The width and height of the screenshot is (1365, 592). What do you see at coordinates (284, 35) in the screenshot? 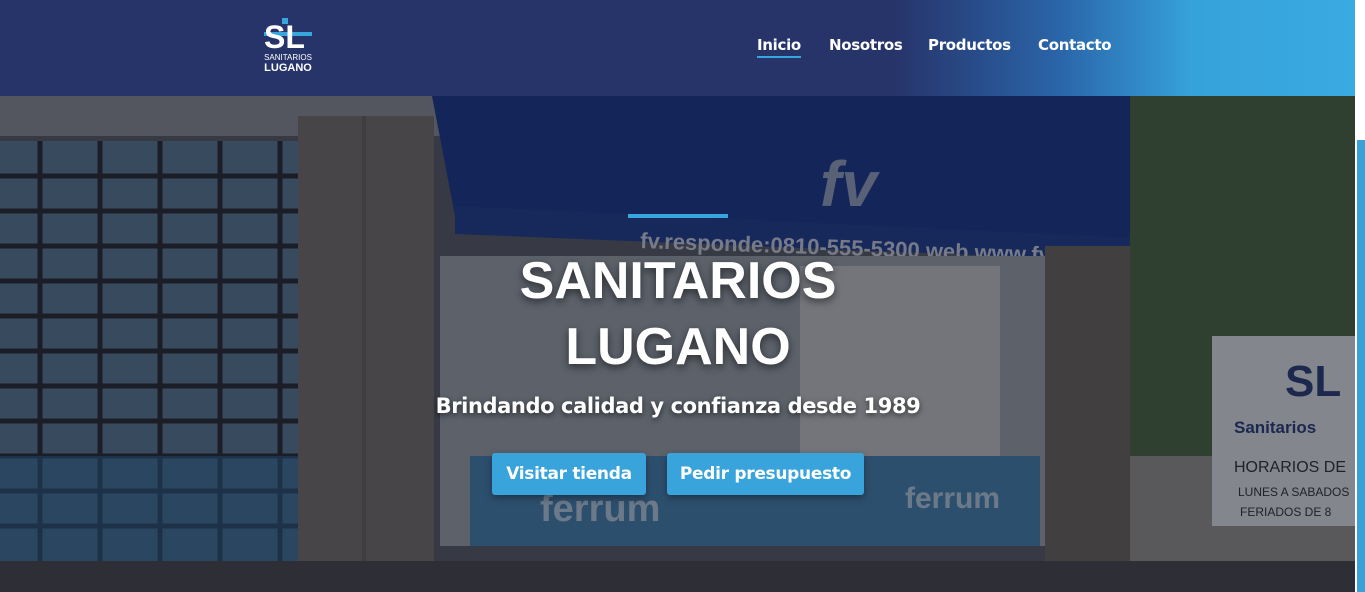
I see `svg-text: SL` at bounding box center [284, 35].